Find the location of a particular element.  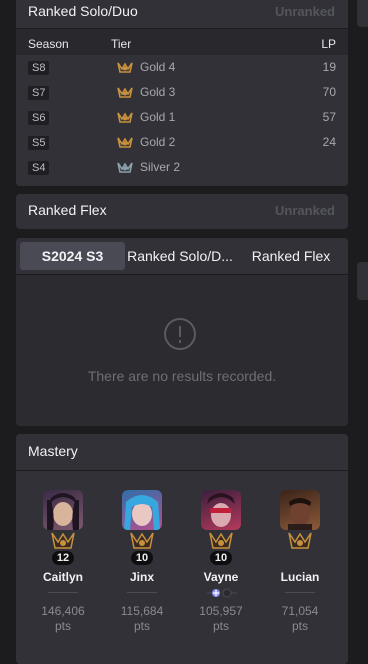

table-row: S8 Gold 4 19 is located at coordinates (182, 67).